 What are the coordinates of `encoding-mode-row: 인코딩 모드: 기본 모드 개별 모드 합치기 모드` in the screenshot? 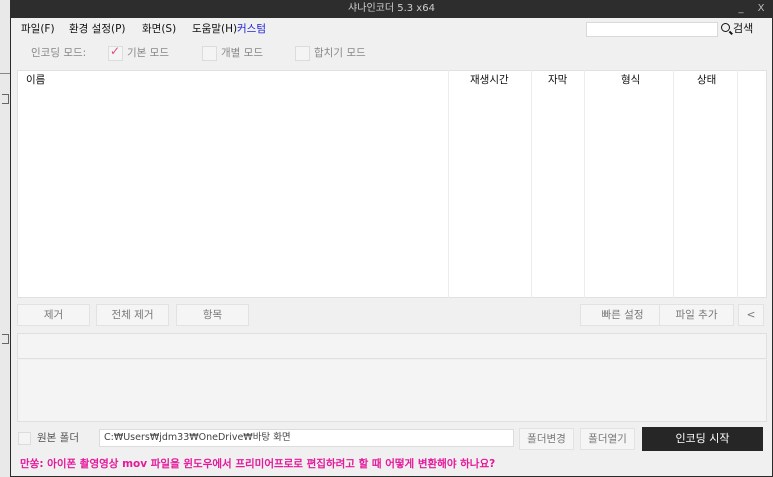 It's located at (391, 53).